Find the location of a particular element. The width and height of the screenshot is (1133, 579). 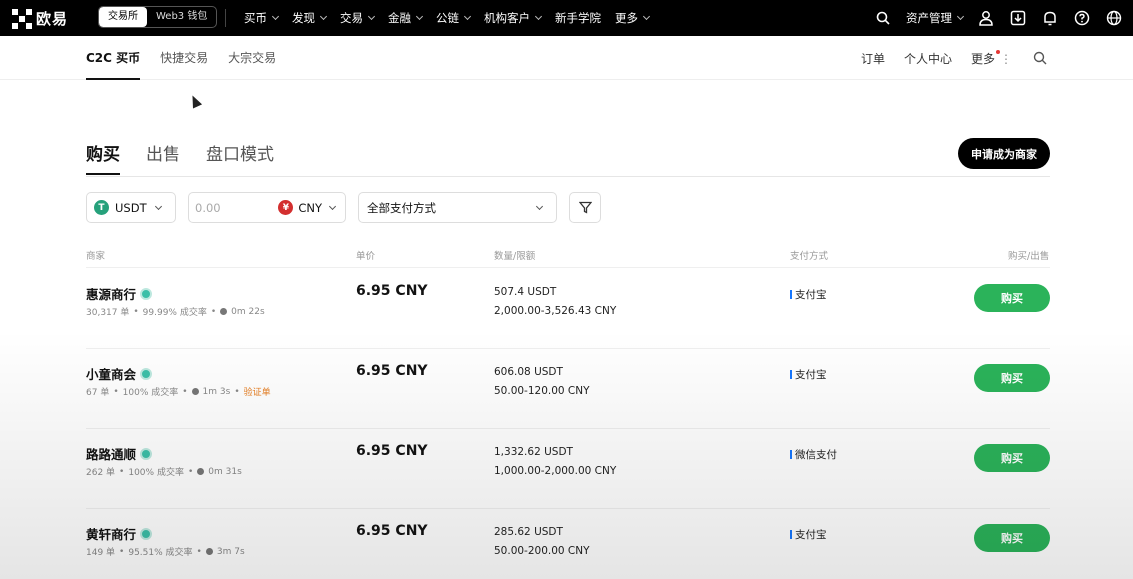

cny-currency-icon: ¥ is located at coordinates (286, 207).